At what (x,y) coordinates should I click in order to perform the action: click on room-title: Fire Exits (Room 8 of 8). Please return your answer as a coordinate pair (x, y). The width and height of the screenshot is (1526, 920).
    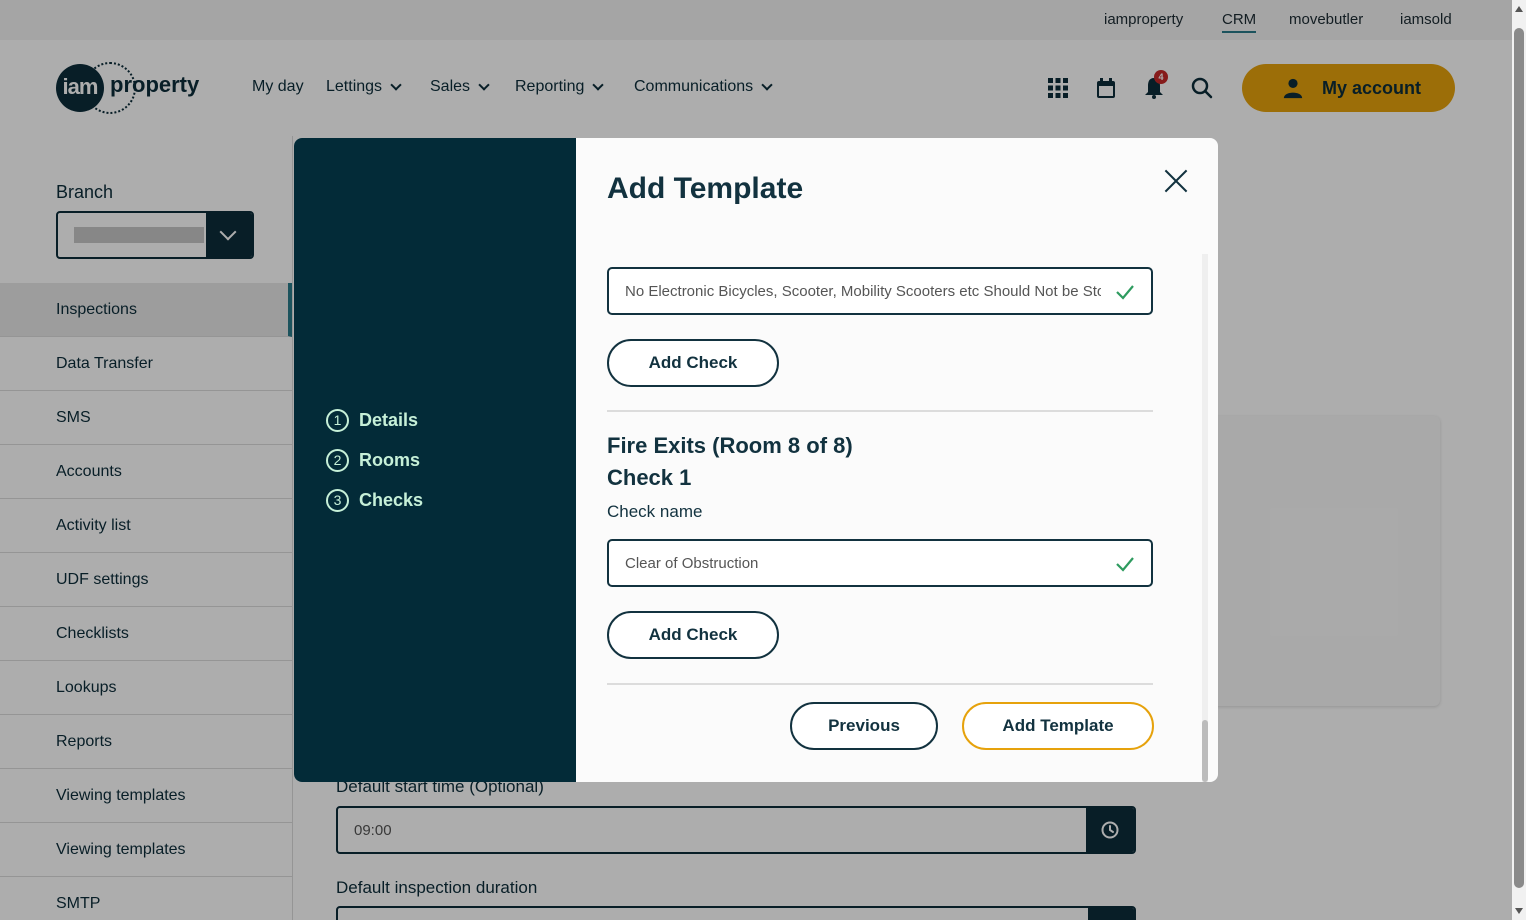
    Looking at the image, I should click on (730, 445).